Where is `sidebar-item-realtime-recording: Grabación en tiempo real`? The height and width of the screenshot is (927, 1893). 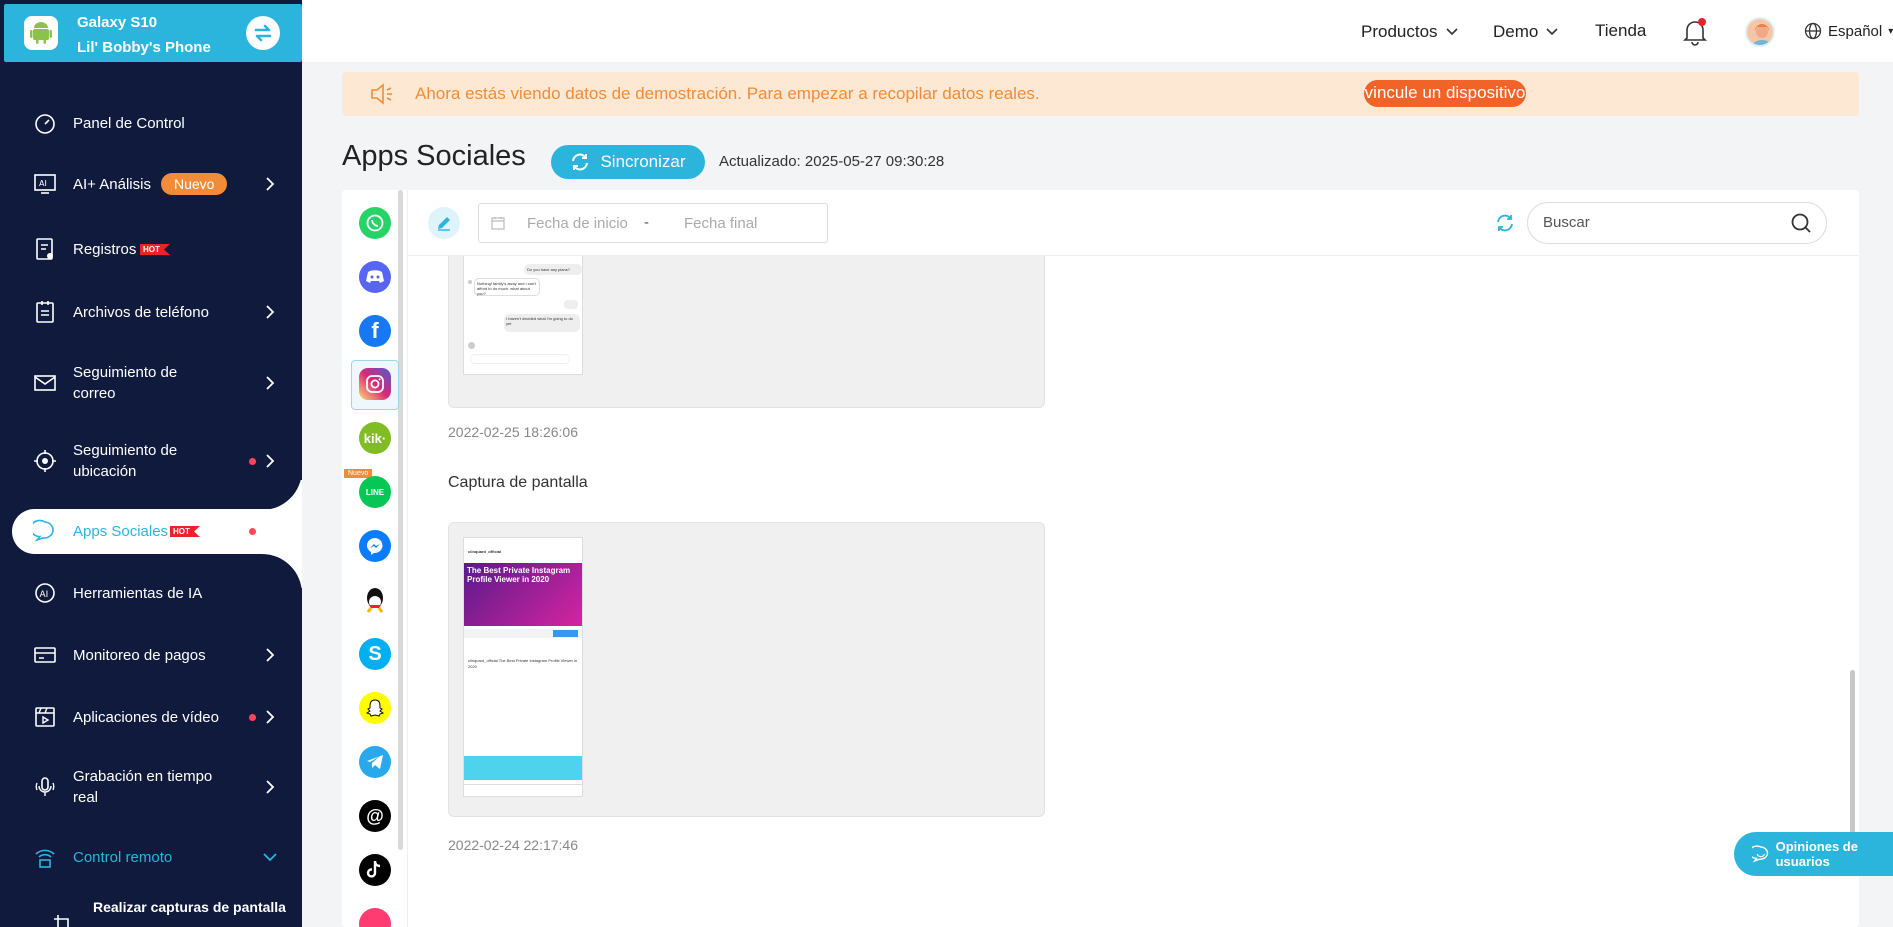 sidebar-item-realtime-recording: Grabación en tiempo real is located at coordinates (151, 787).